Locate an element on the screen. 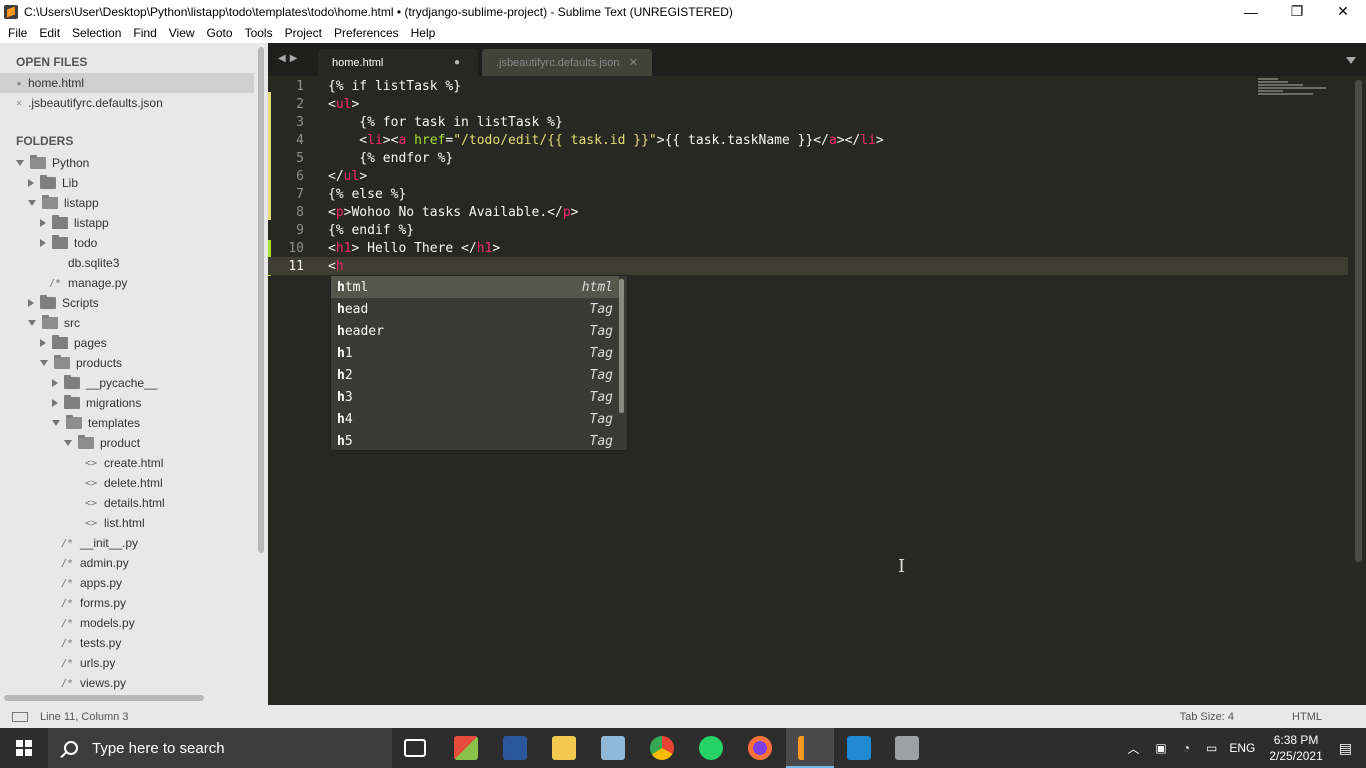 The image size is (1366, 768). autocomplete-item: h 4 Tag is located at coordinates (475, 419).